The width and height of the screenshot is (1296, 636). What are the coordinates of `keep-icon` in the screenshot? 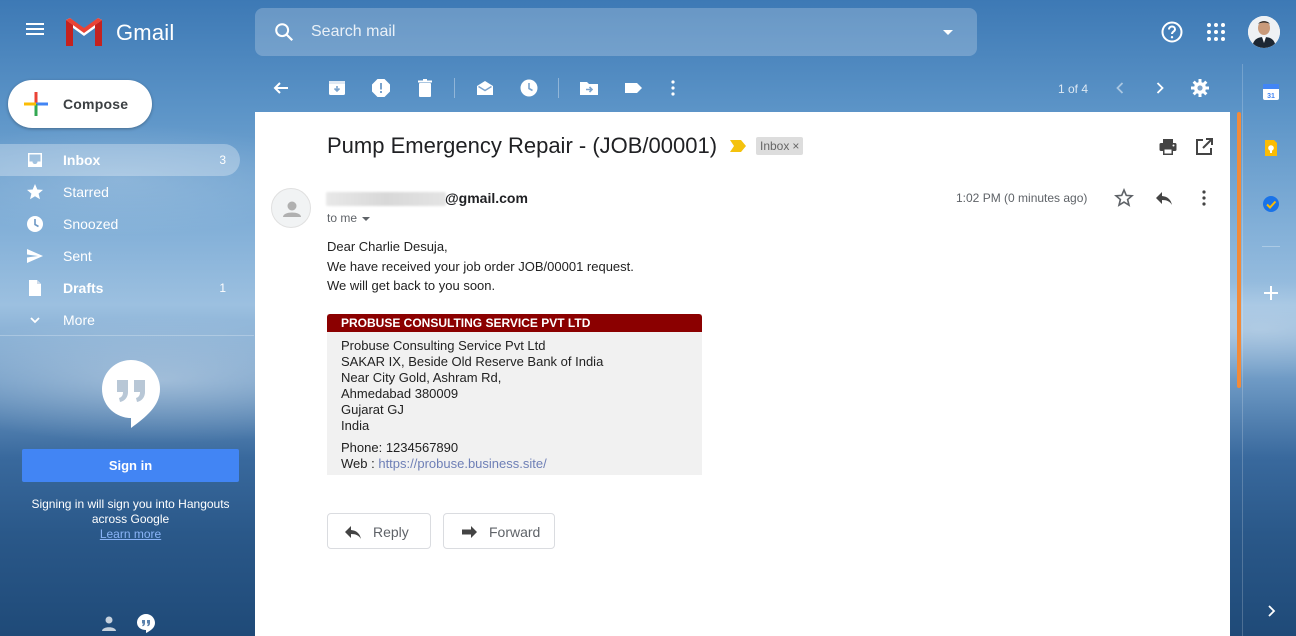 It's located at (1271, 148).